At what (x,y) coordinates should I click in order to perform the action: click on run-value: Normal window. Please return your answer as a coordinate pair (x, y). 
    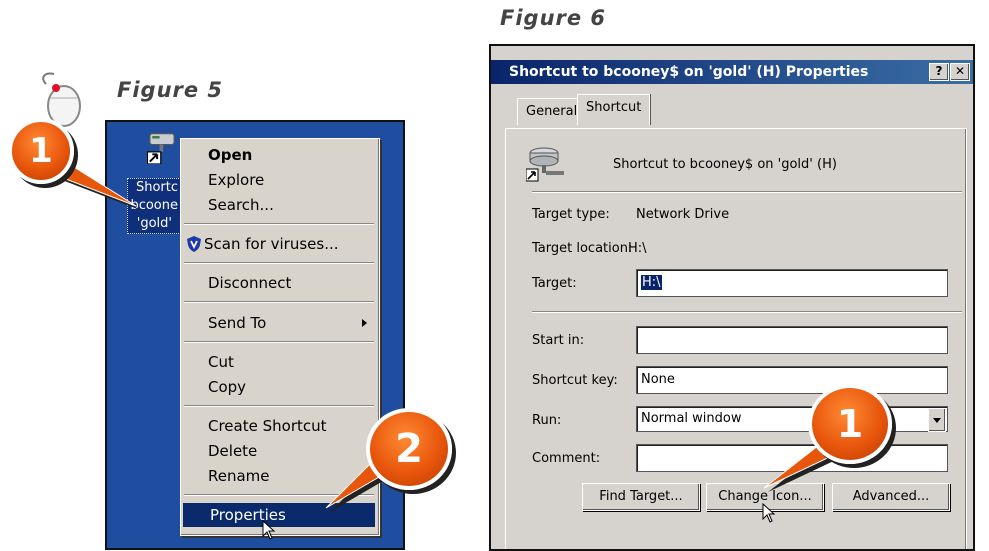
    Looking at the image, I should click on (691, 418).